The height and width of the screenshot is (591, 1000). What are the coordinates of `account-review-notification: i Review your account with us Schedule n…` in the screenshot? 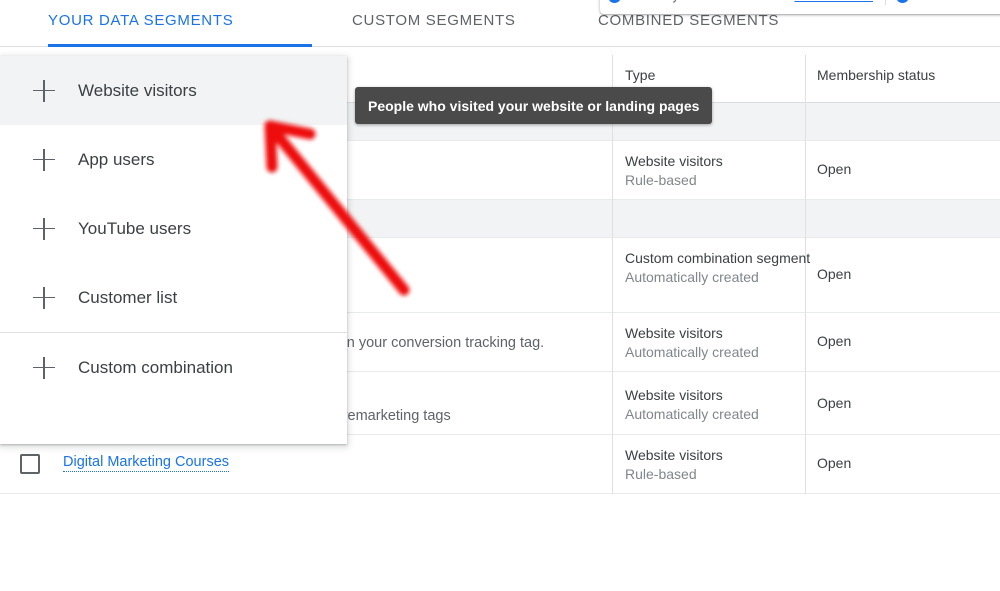 It's located at (800, 7).